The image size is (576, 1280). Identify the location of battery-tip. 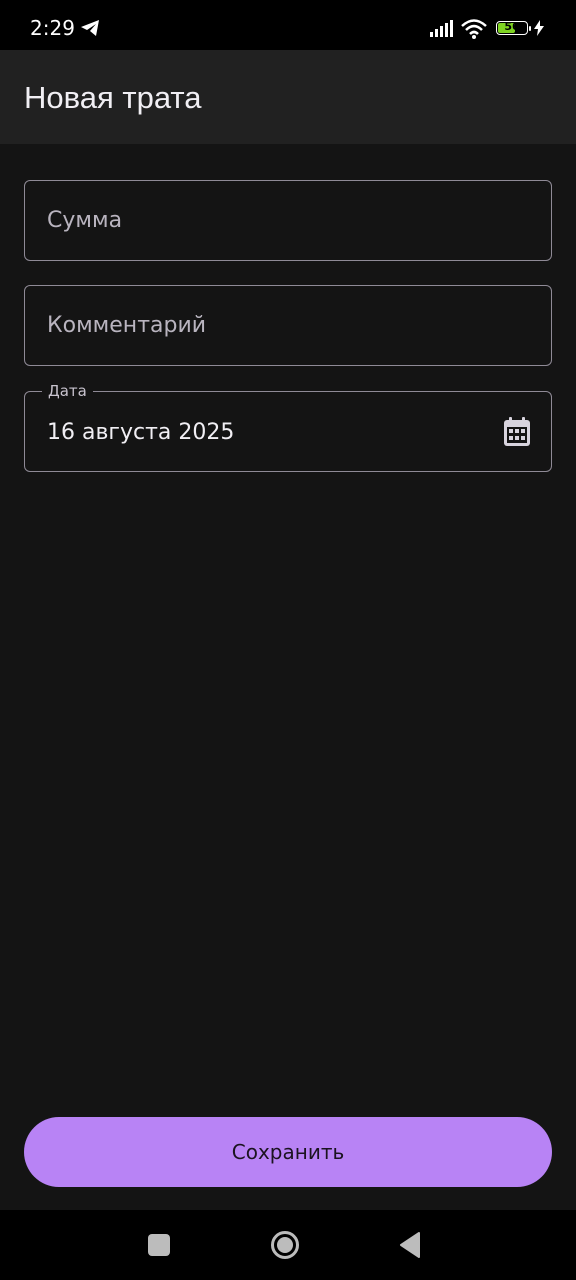
(530, 28).